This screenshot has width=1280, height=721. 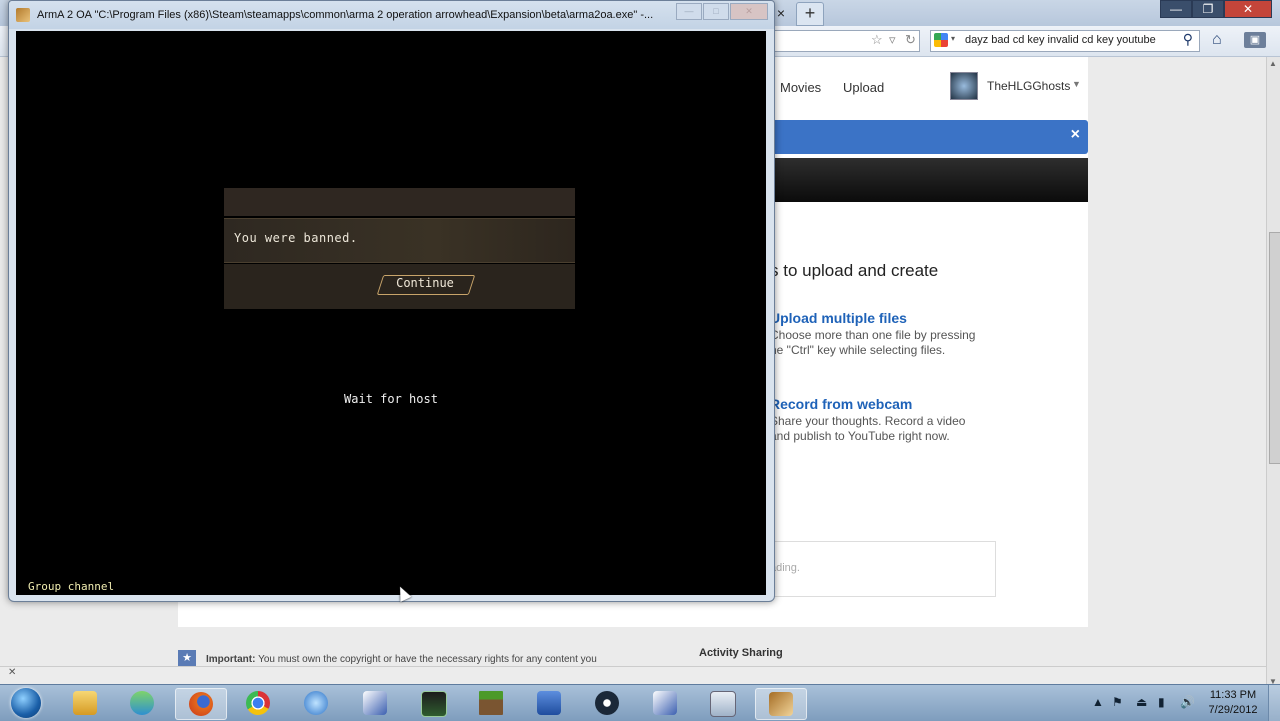 I want to click on taskbar: ▲ ⚑ ⏏ ▮ 🔊 11:33 PM 7/29/2012, so click(x=640, y=702).